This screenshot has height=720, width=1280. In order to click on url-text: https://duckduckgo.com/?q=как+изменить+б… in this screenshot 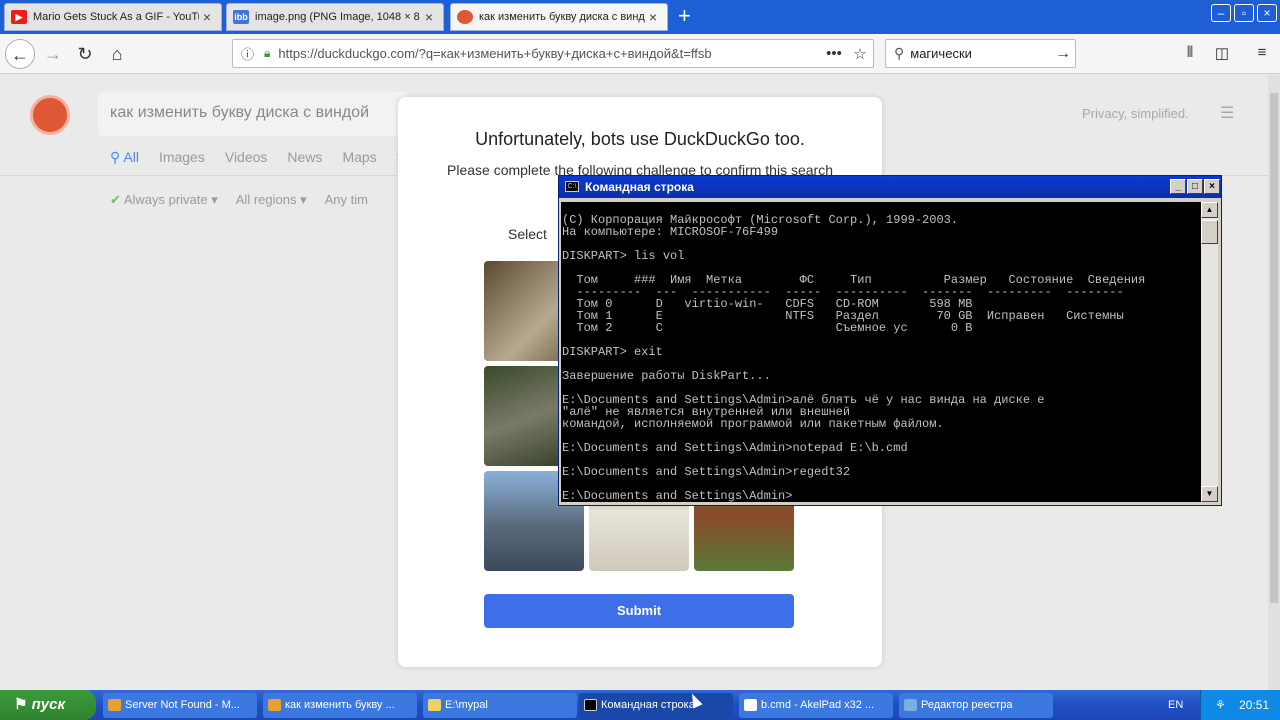, I will do `click(549, 53)`.